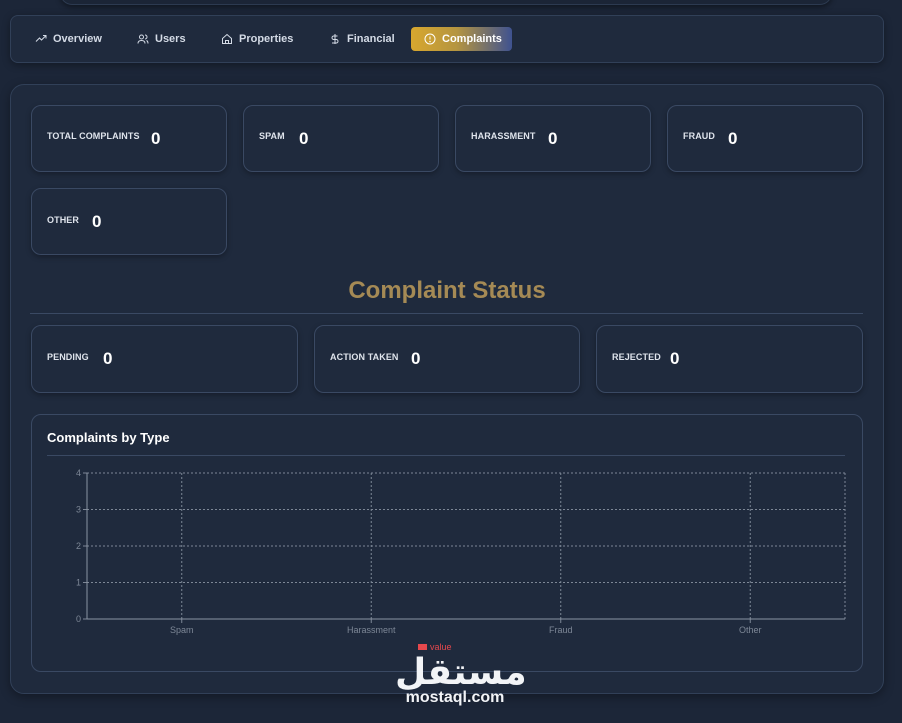 Image resolution: width=902 pixels, height=723 pixels. I want to click on y-tick-label: 2, so click(78, 546).